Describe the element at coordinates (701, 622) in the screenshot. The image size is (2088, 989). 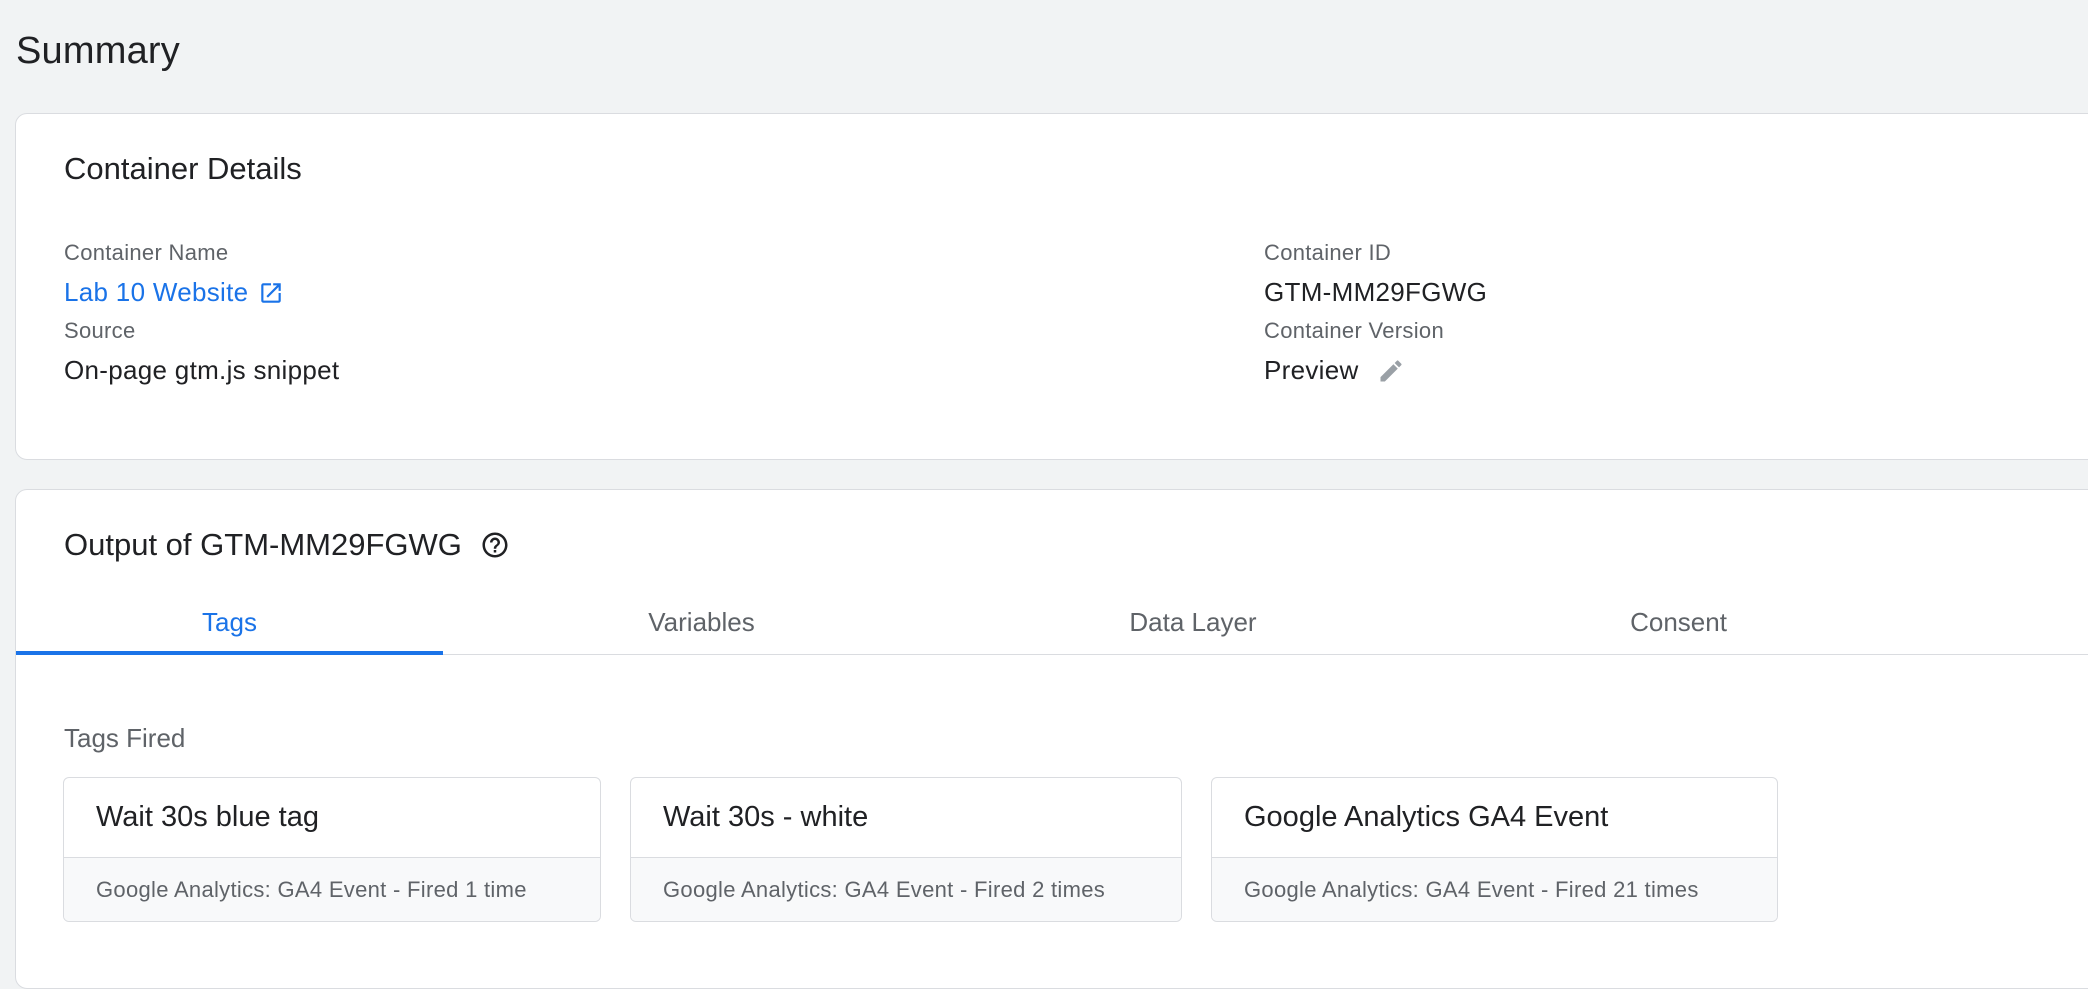
I see `tab-variables: Variables` at that location.